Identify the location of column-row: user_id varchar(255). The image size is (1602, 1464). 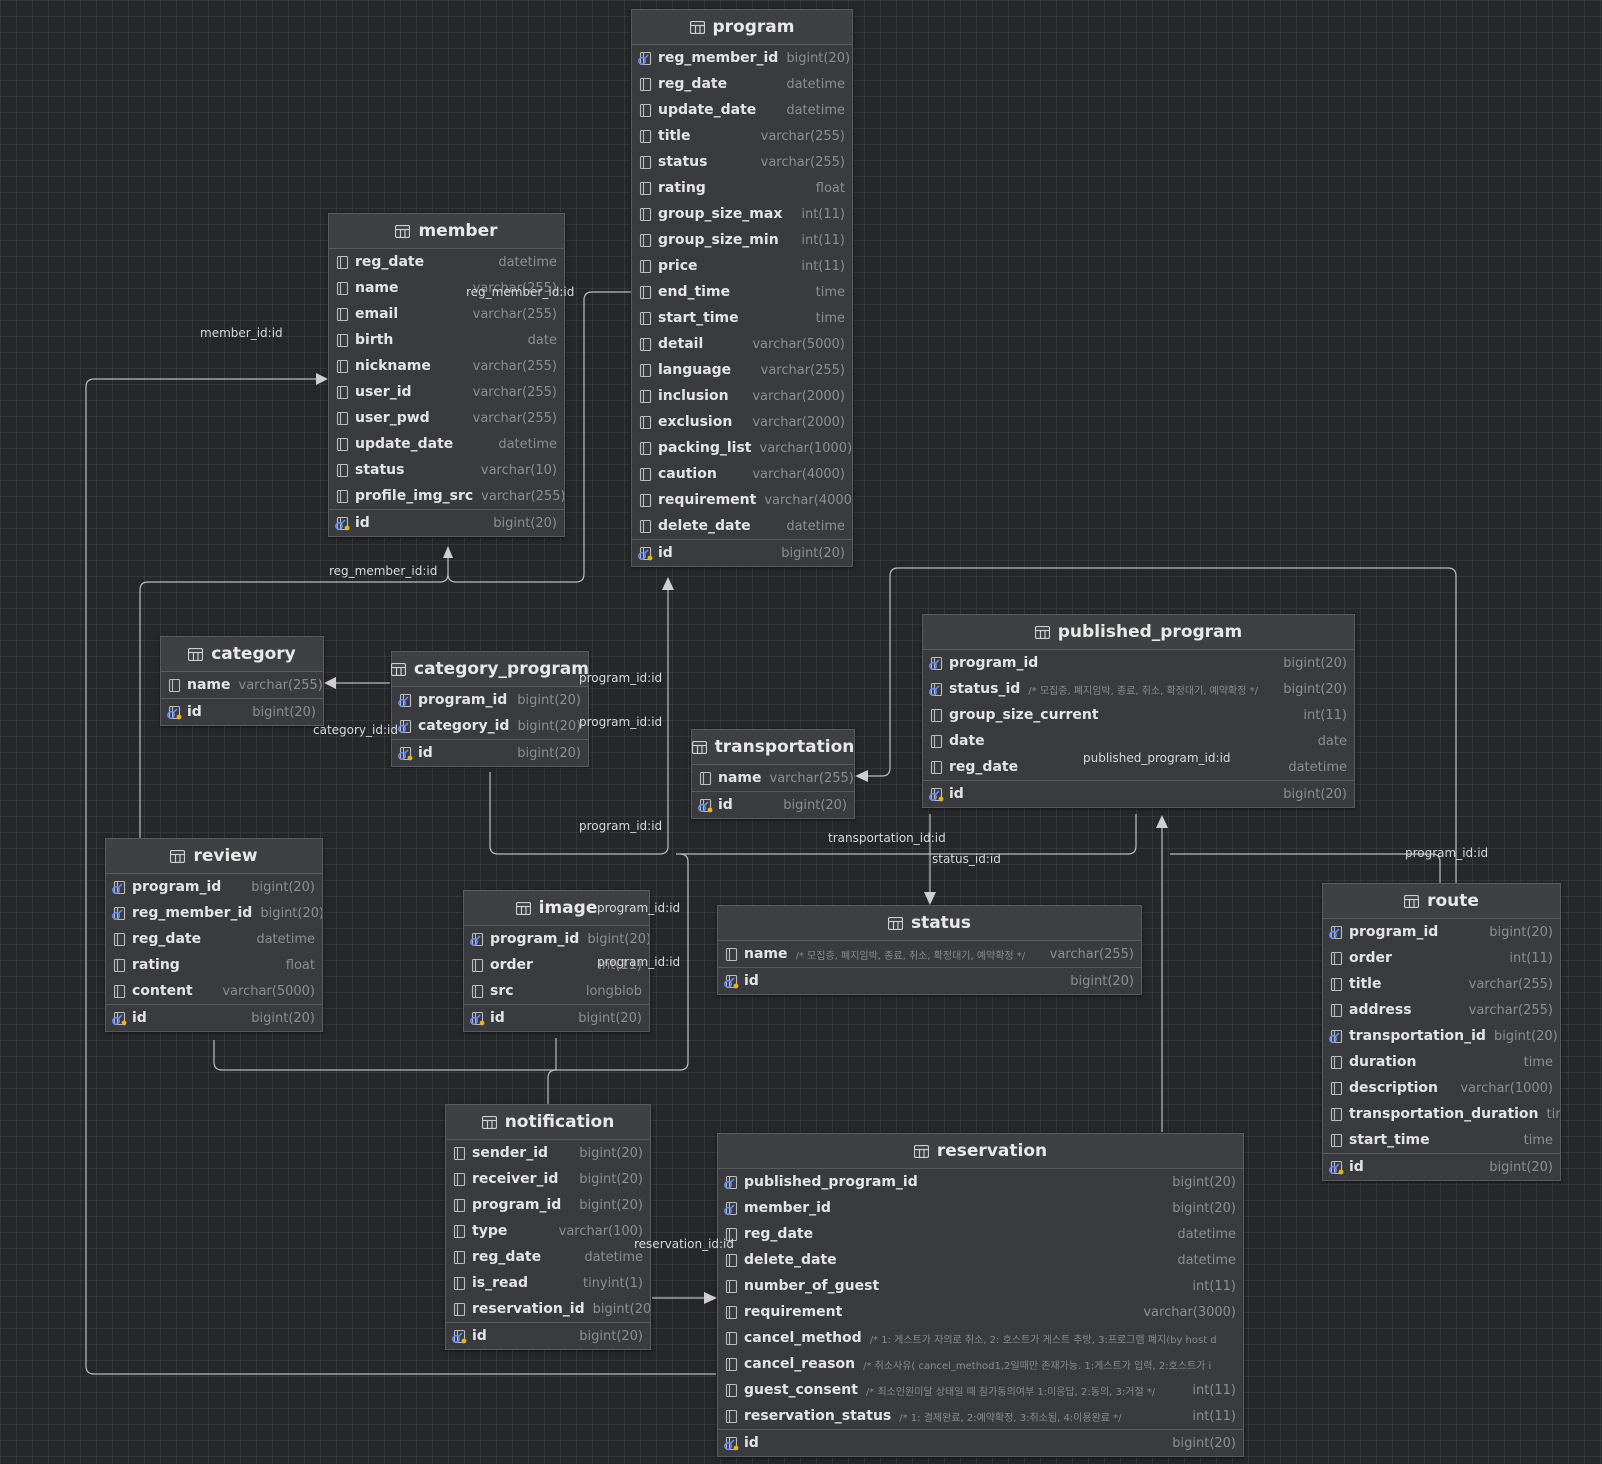
(446, 392).